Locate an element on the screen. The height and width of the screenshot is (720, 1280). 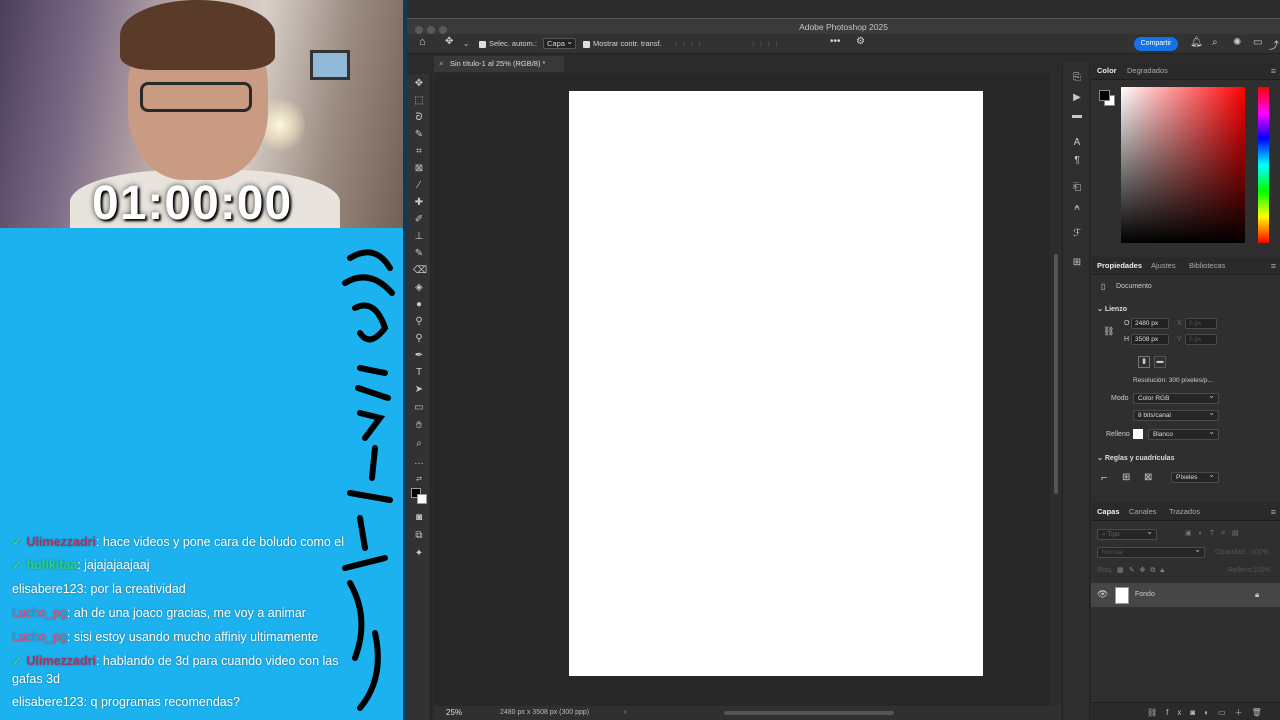
type-tool-icon: T is located at coordinates (419, 373).